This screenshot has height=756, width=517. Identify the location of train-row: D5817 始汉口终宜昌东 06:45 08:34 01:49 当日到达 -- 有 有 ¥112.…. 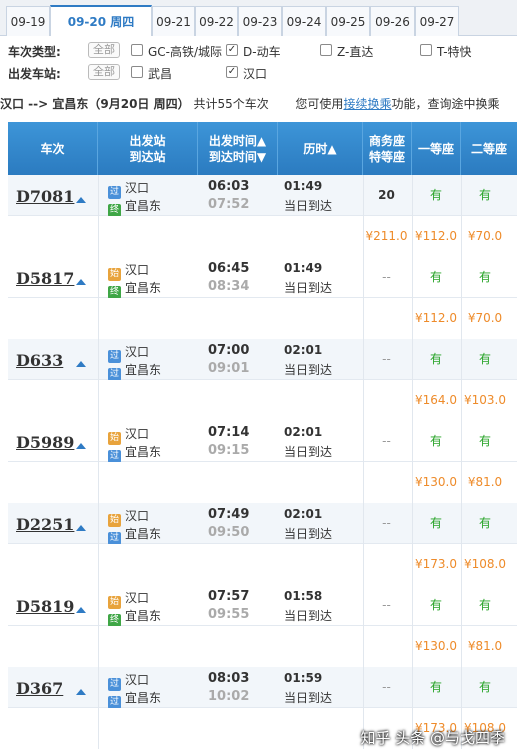
(262, 298).